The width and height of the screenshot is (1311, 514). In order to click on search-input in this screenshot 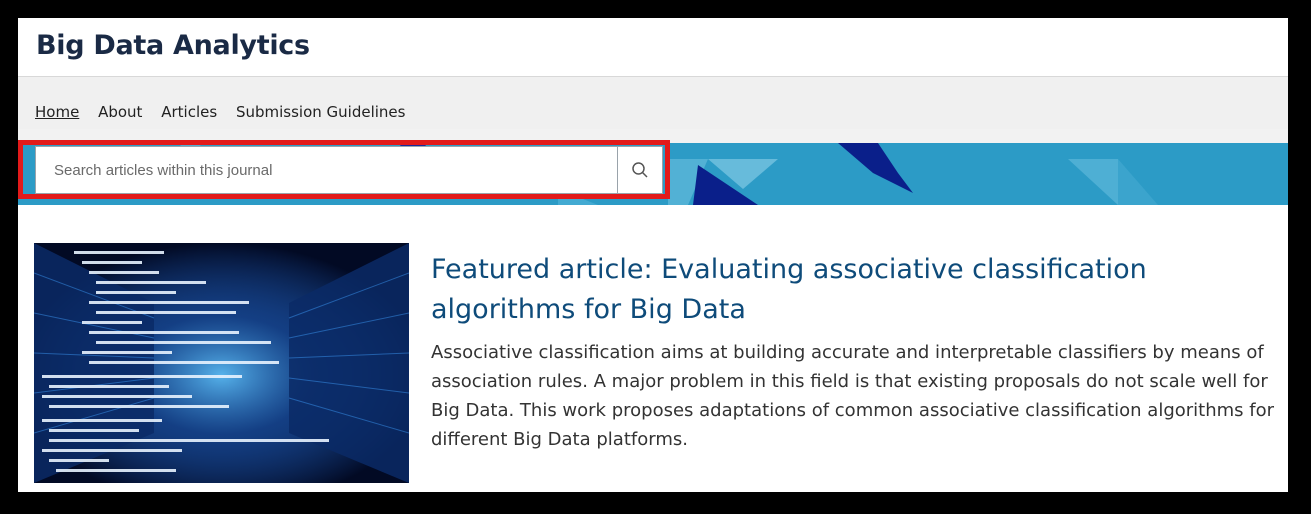, I will do `click(327, 170)`.